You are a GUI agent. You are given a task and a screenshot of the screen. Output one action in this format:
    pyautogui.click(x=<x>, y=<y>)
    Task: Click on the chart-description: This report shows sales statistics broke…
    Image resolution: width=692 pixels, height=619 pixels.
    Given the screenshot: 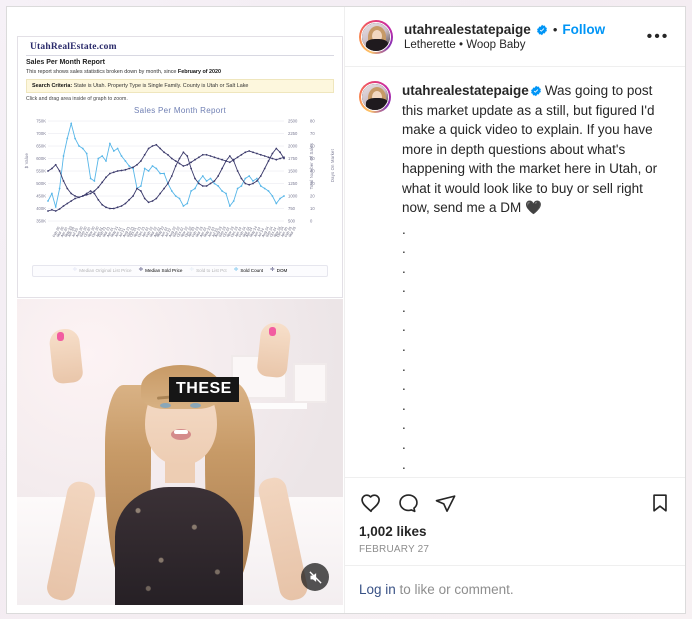 What is the action you would take?
    pyautogui.click(x=180, y=70)
    